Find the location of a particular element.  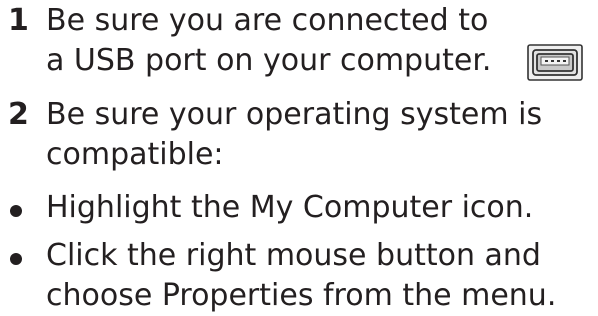

bullet-text-line: Highlight the My Computer icon. is located at coordinates (290, 207).